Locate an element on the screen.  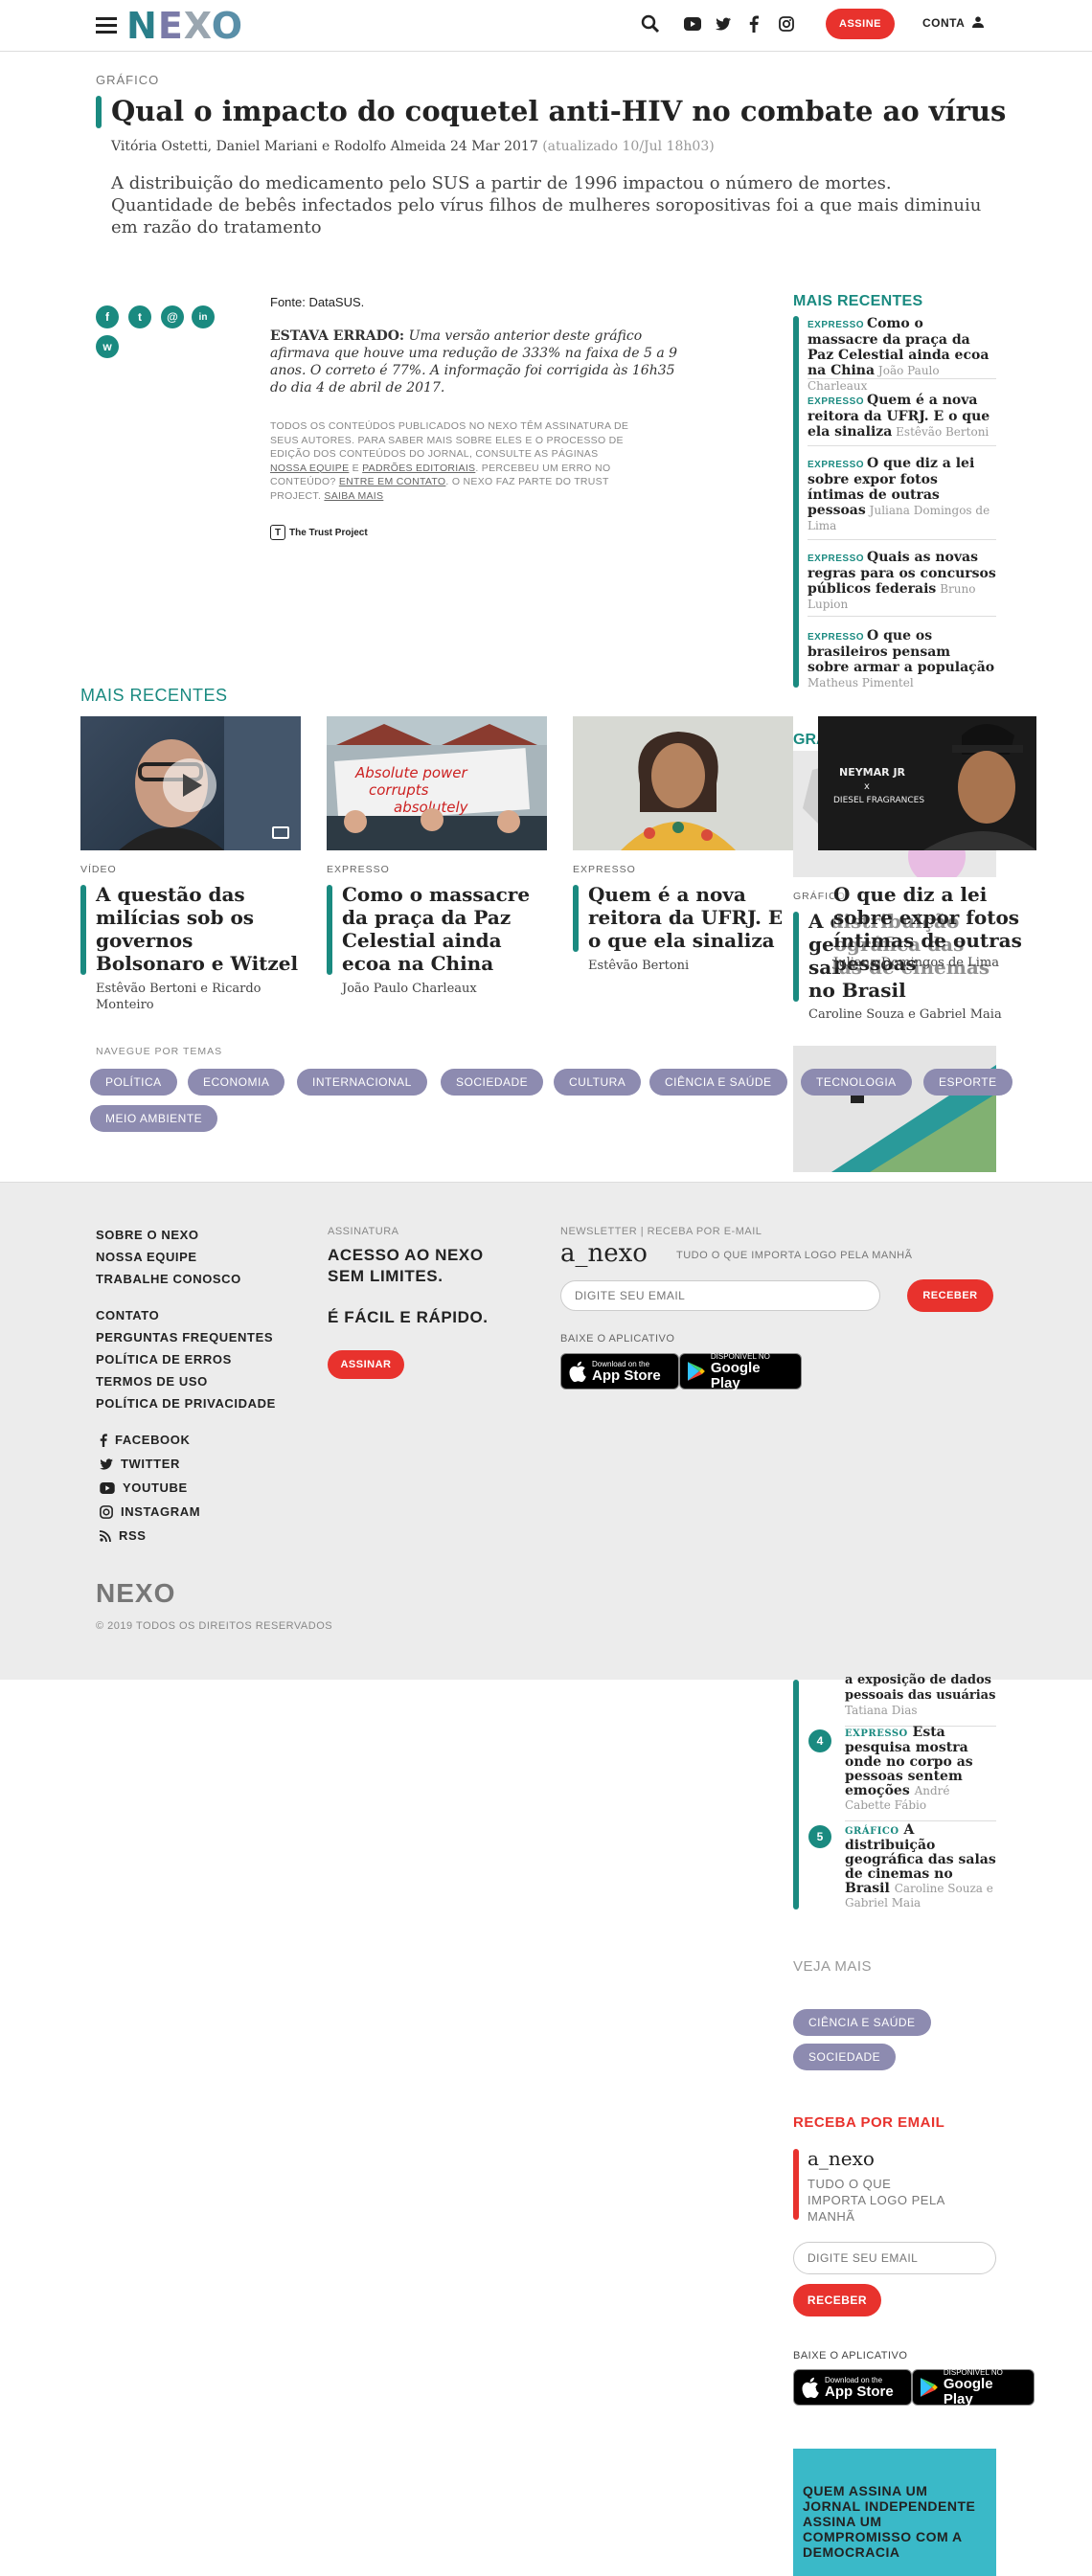
newsletter-heading: NEWSLETTER | RECEBA POR E-MAIL is located at coordinates (661, 1231).